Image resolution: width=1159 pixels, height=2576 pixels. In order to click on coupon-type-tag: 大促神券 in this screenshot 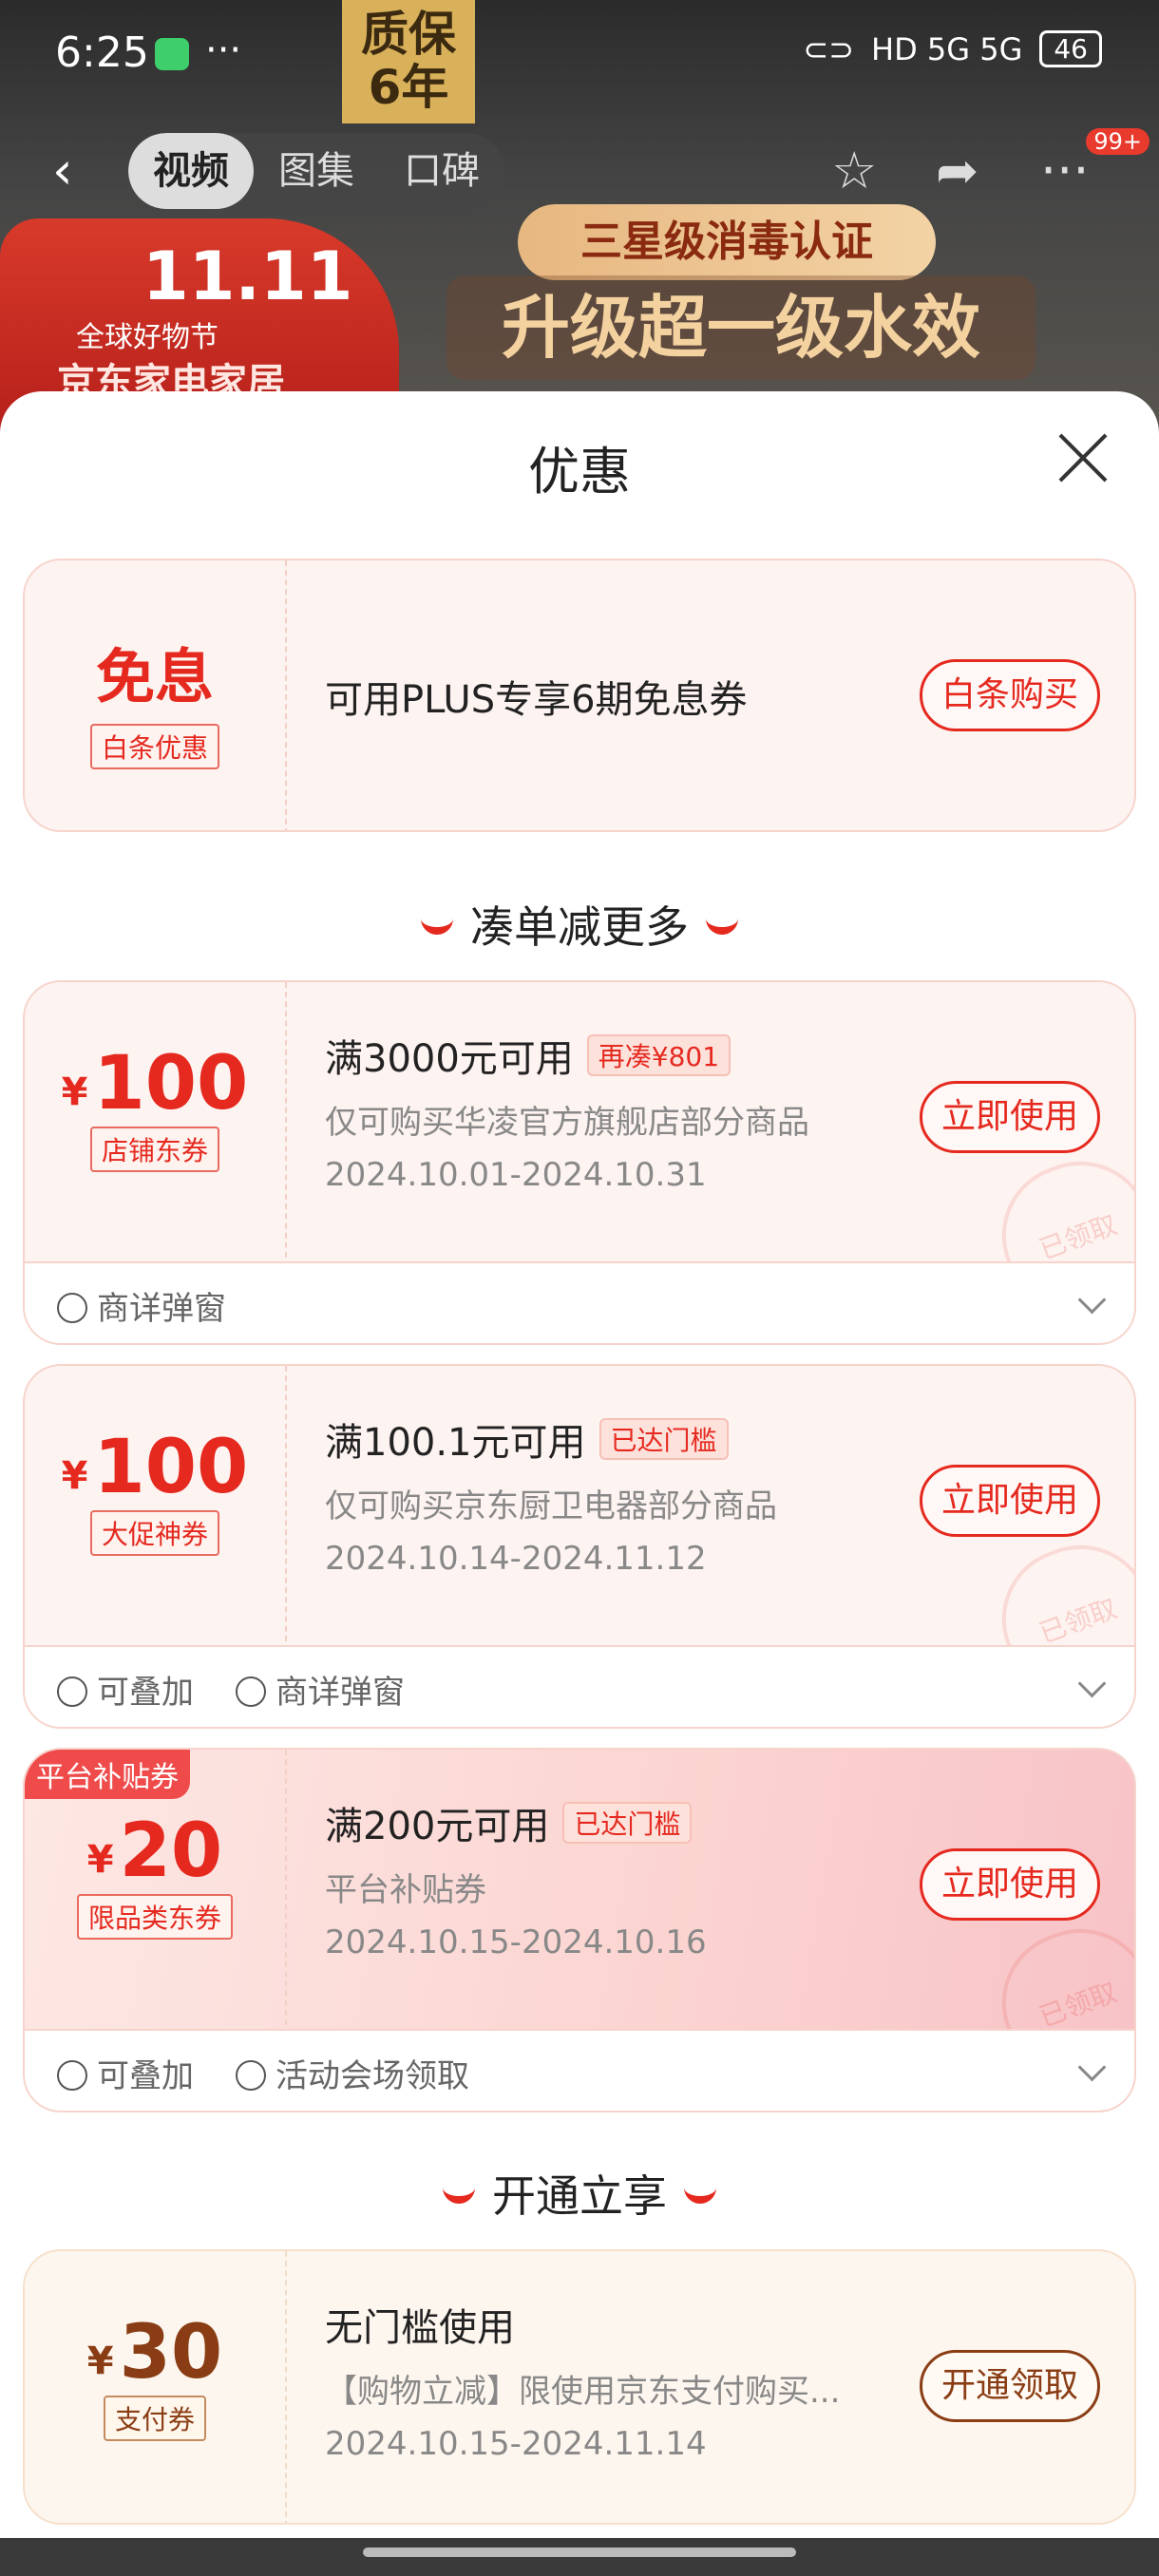, I will do `click(154, 1533)`.